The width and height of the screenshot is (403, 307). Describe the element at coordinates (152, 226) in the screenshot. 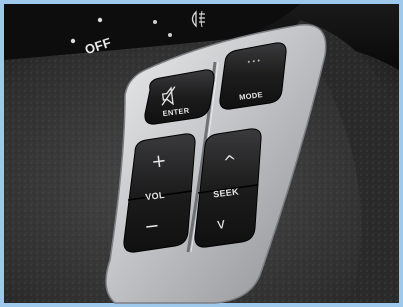

I see `vol-minus-icon: −` at that location.